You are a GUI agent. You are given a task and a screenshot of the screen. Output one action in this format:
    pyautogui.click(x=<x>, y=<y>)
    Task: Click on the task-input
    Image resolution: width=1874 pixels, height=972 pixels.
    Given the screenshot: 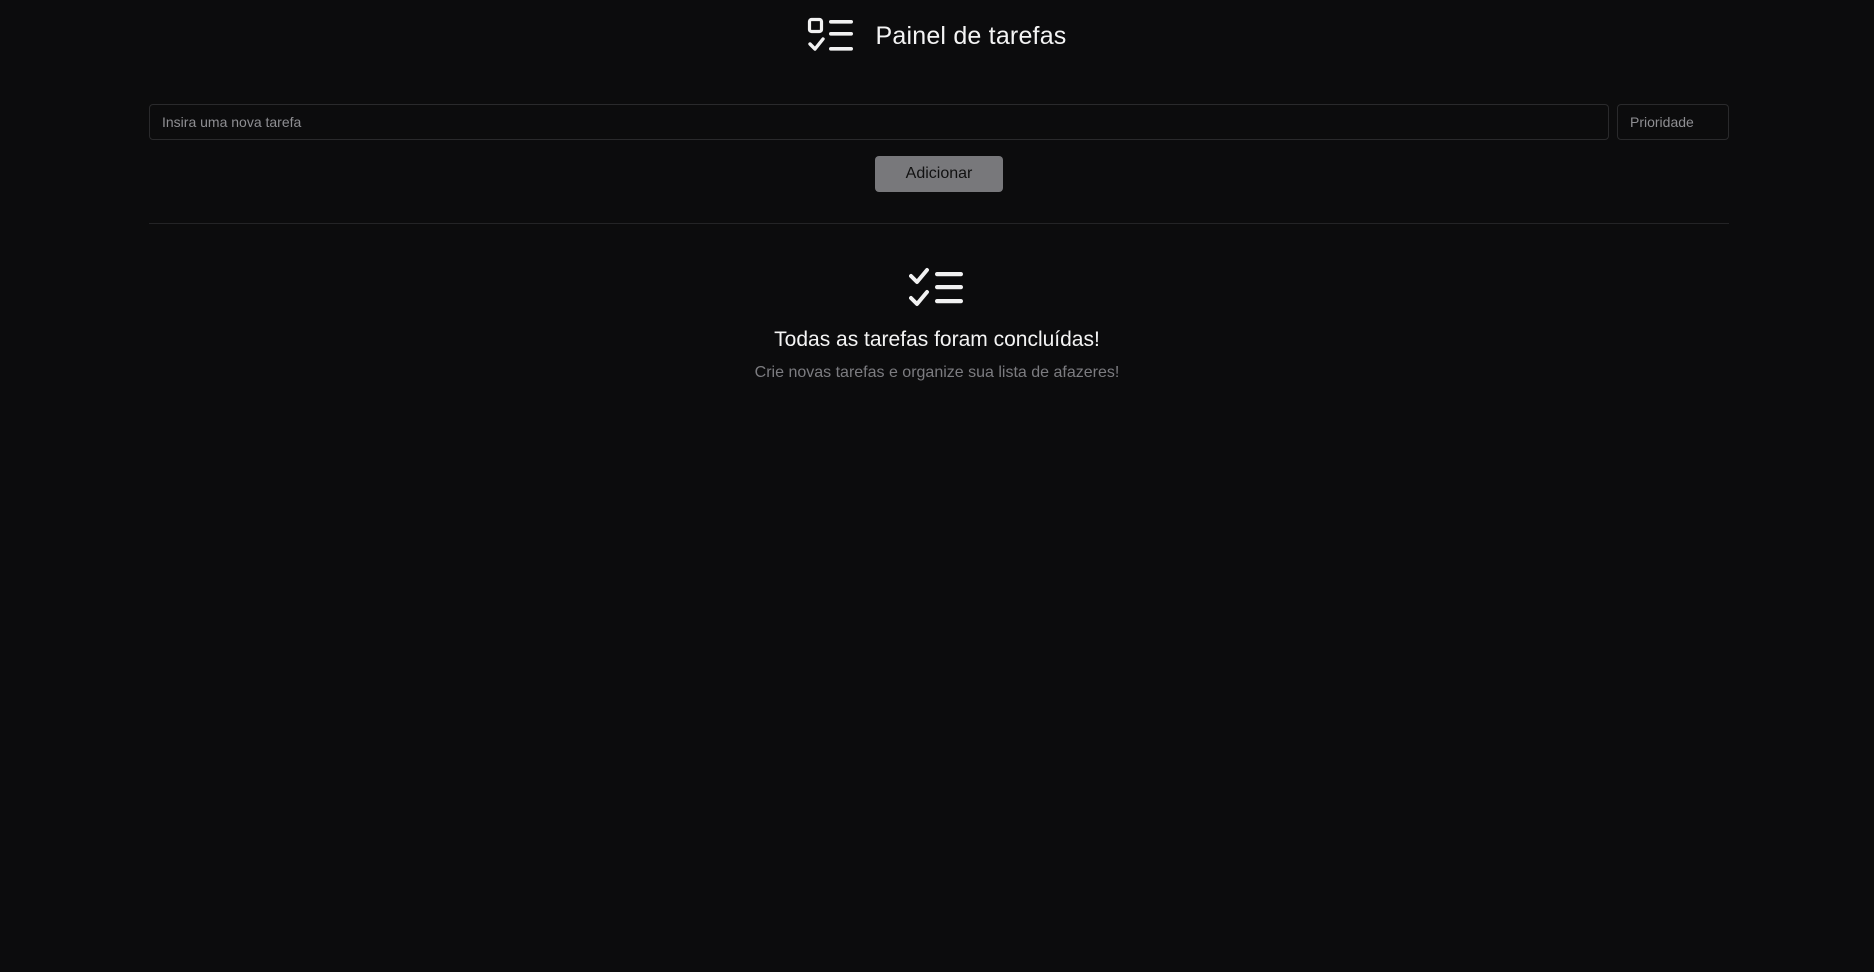 What is the action you would take?
    pyautogui.click(x=879, y=122)
    